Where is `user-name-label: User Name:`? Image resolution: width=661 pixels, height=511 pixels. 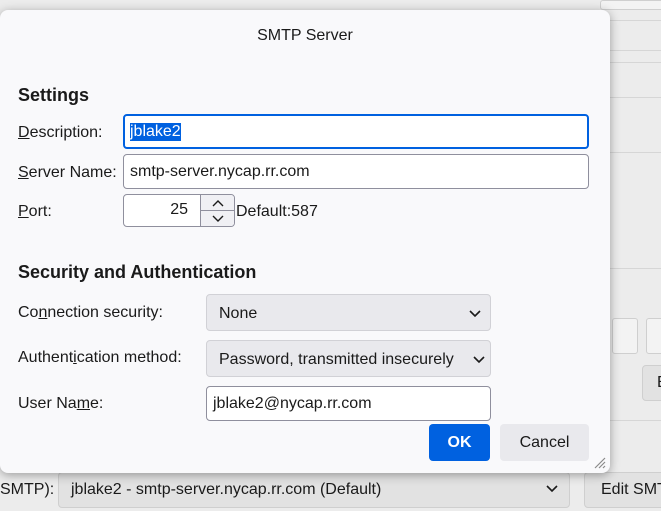 user-name-label: User Name: is located at coordinates (61, 403).